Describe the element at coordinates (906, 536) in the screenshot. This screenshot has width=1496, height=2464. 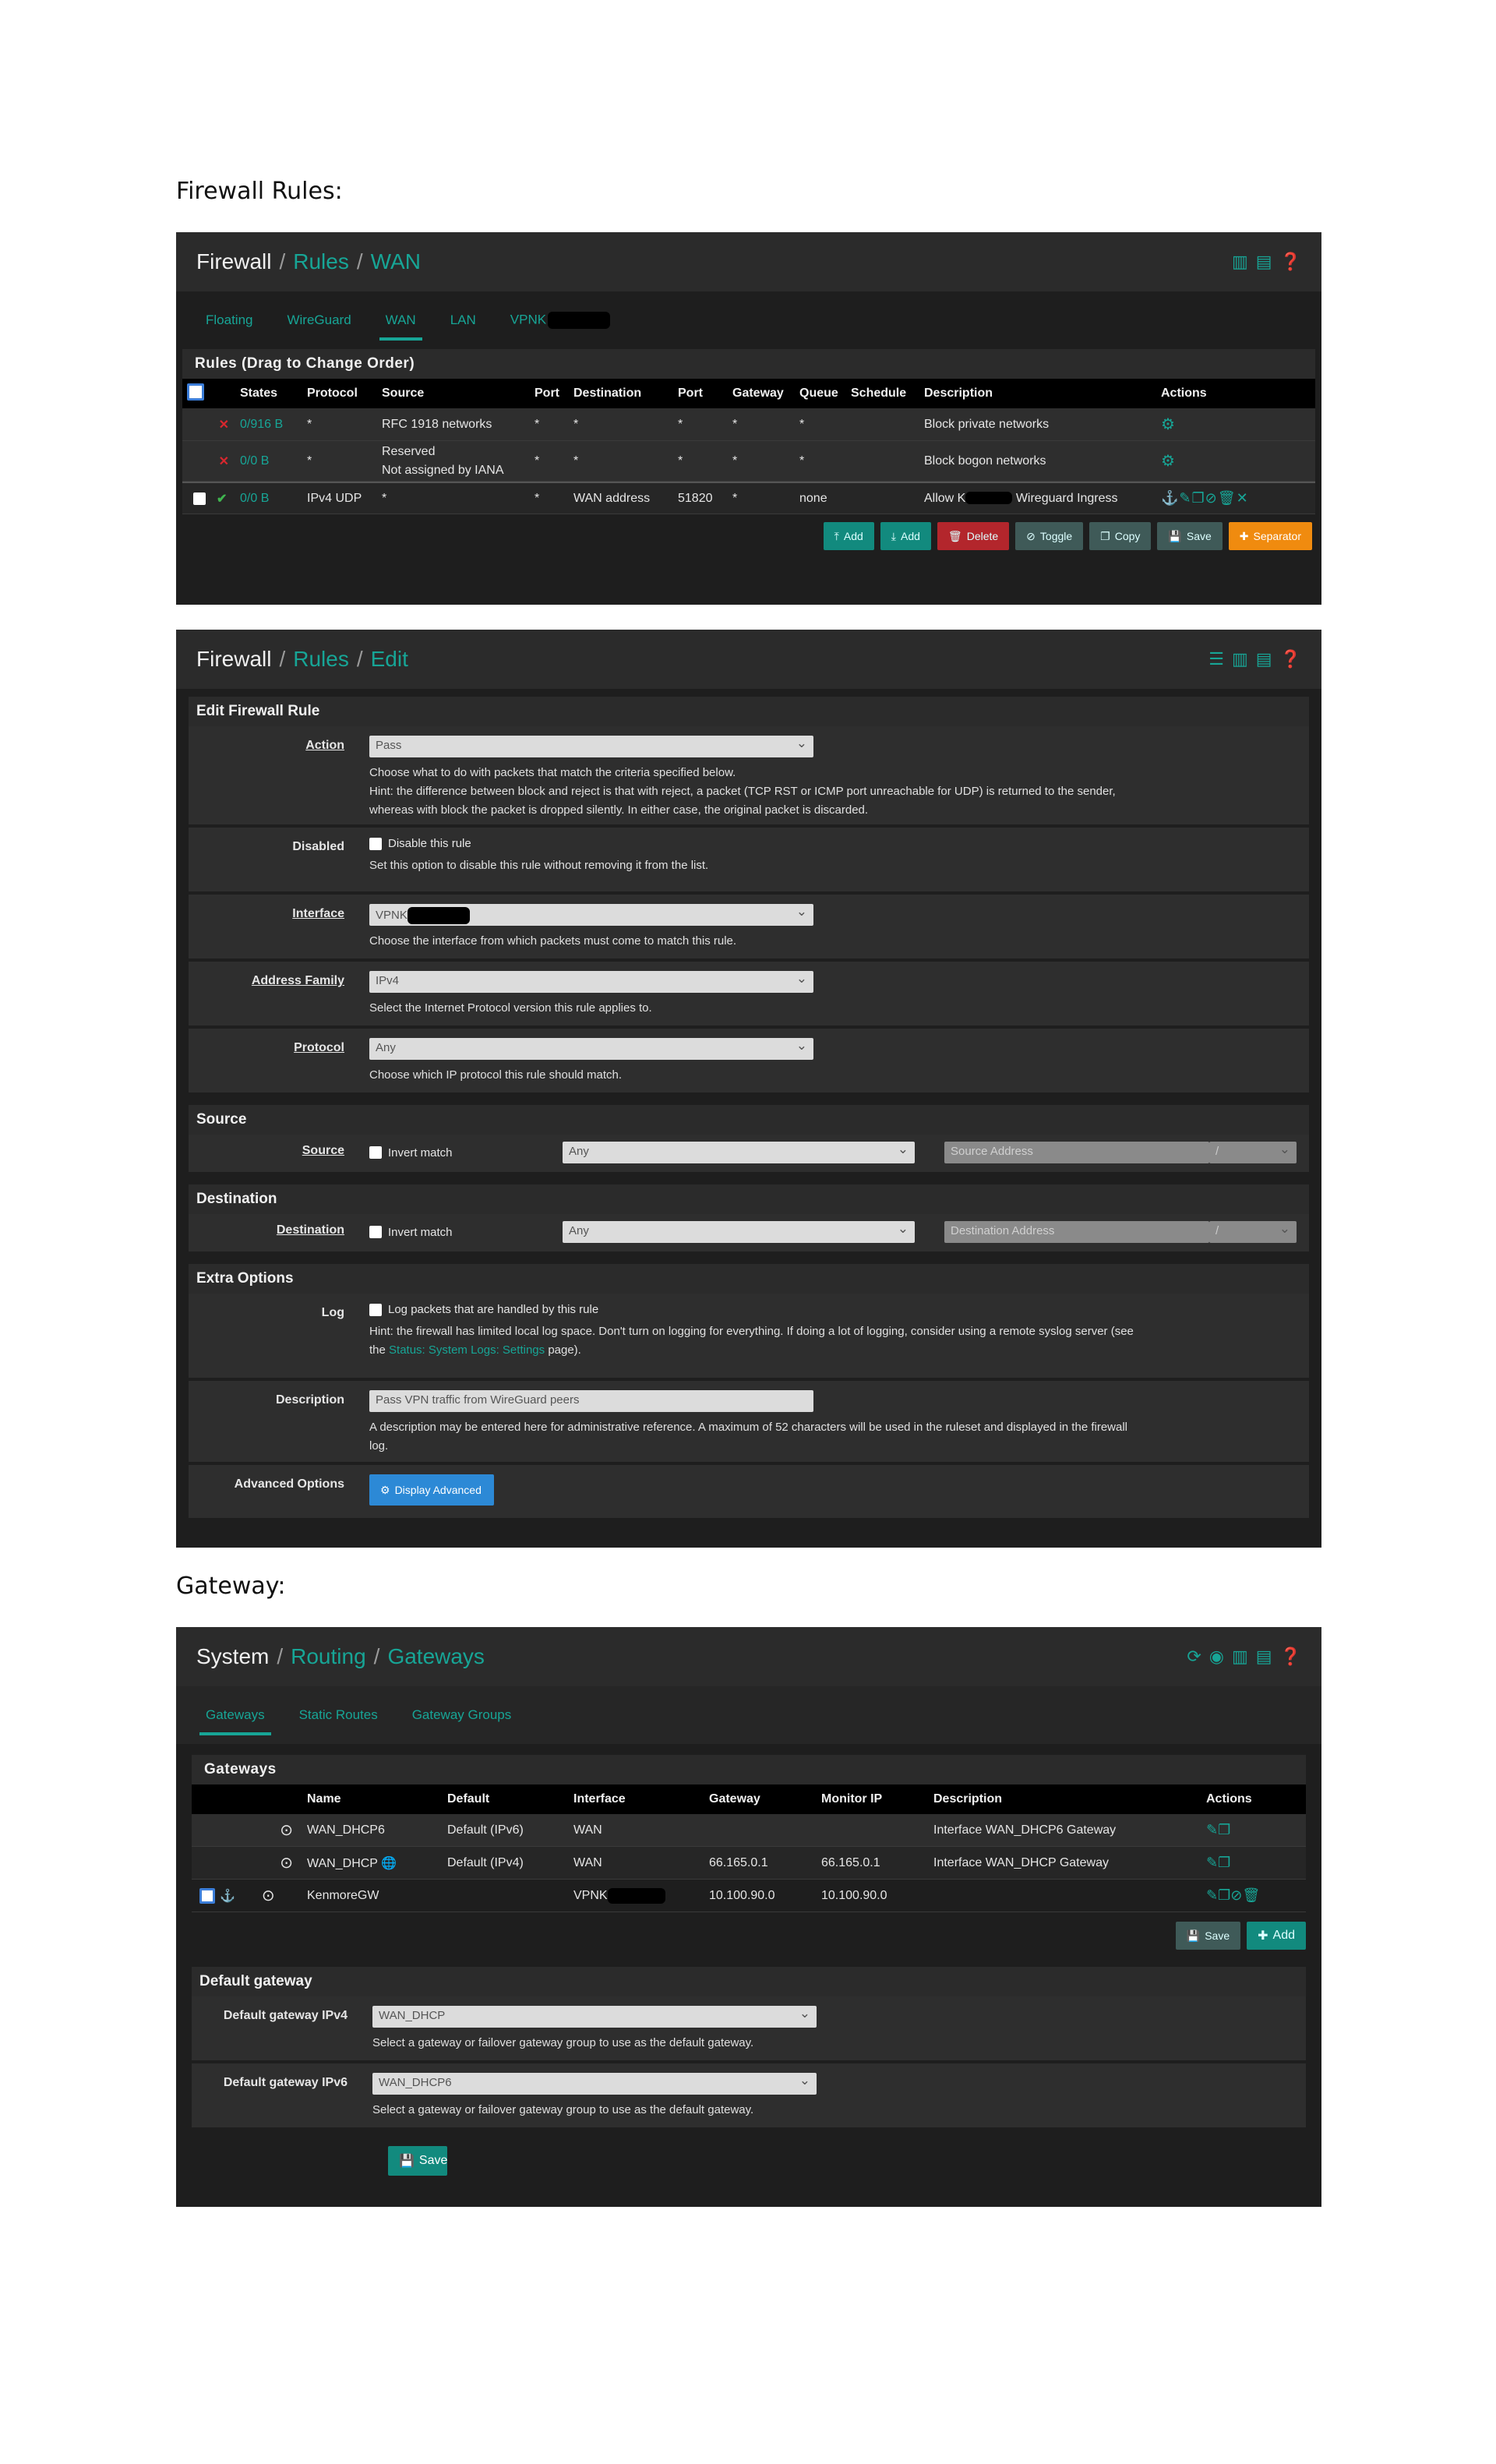
I see `add-bottom-button: ⤓ Add` at that location.